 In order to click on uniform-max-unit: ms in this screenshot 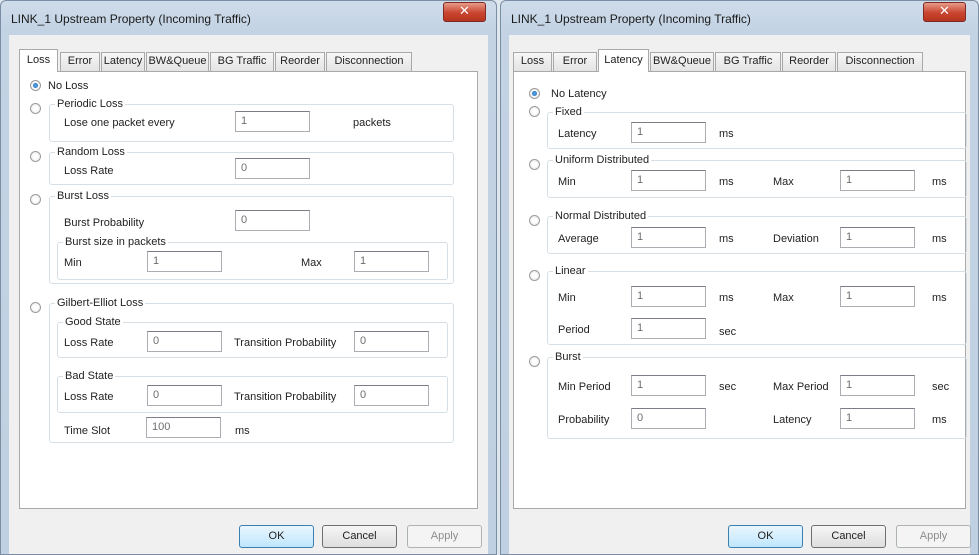, I will do `click(939, 182)`.